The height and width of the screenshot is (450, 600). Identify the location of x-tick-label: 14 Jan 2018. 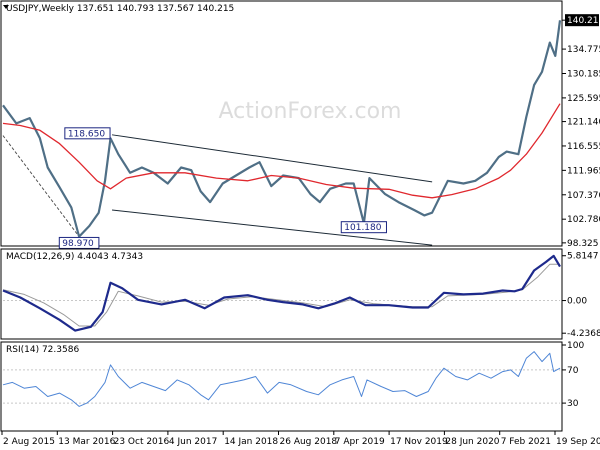
(251, 442).